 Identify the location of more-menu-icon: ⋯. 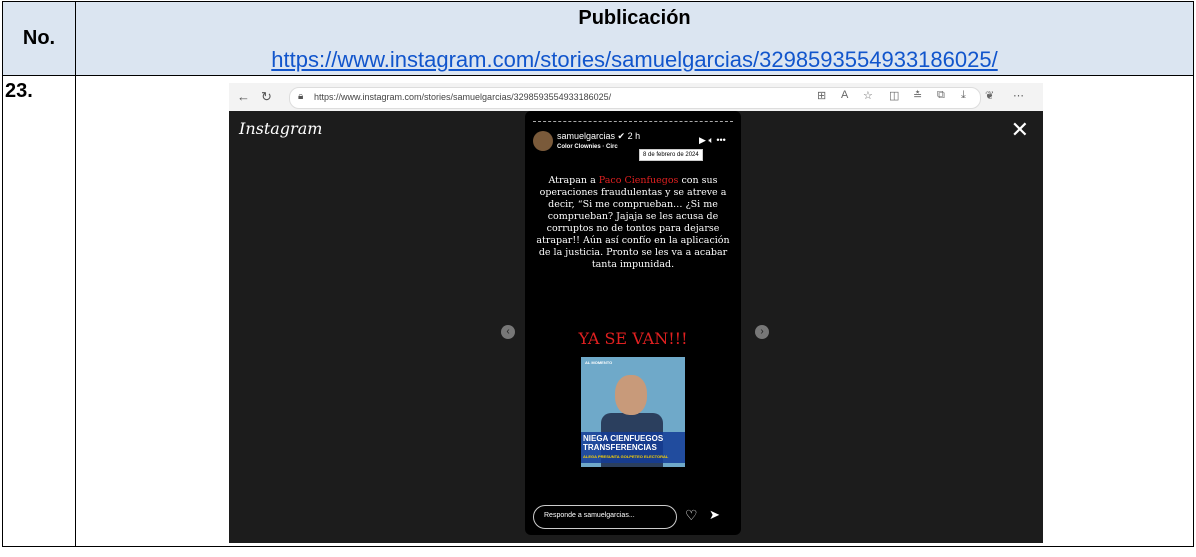
(1018, 95).